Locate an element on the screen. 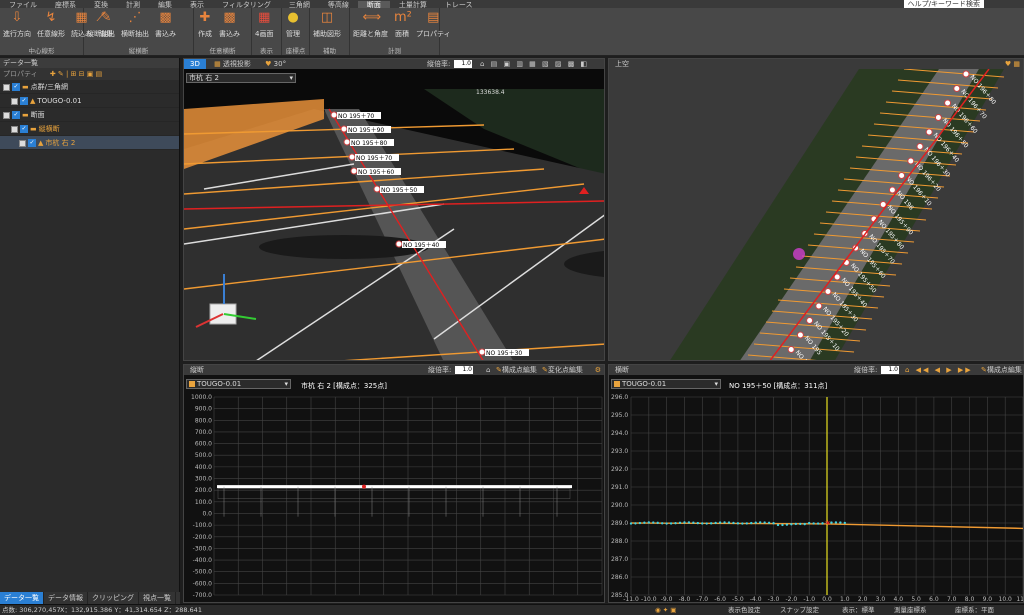 Image resolution: width=1024 pixels, height=615 pixels. section-select-3d: 市杭 右 2 ▾ is located at coordinates (241, 78).